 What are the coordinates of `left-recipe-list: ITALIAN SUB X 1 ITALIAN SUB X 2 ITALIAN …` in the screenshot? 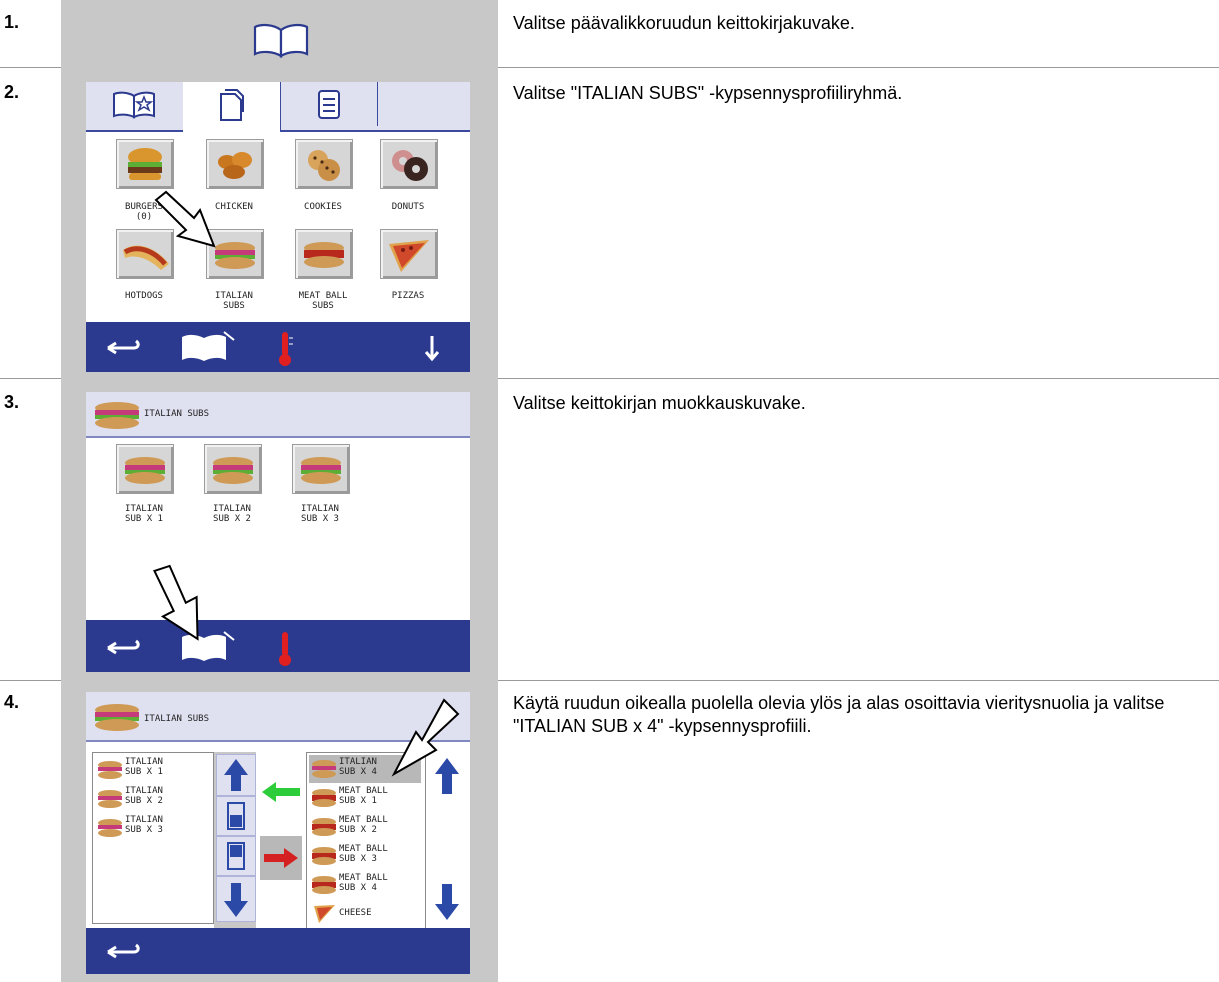 It's located at (153, 838).